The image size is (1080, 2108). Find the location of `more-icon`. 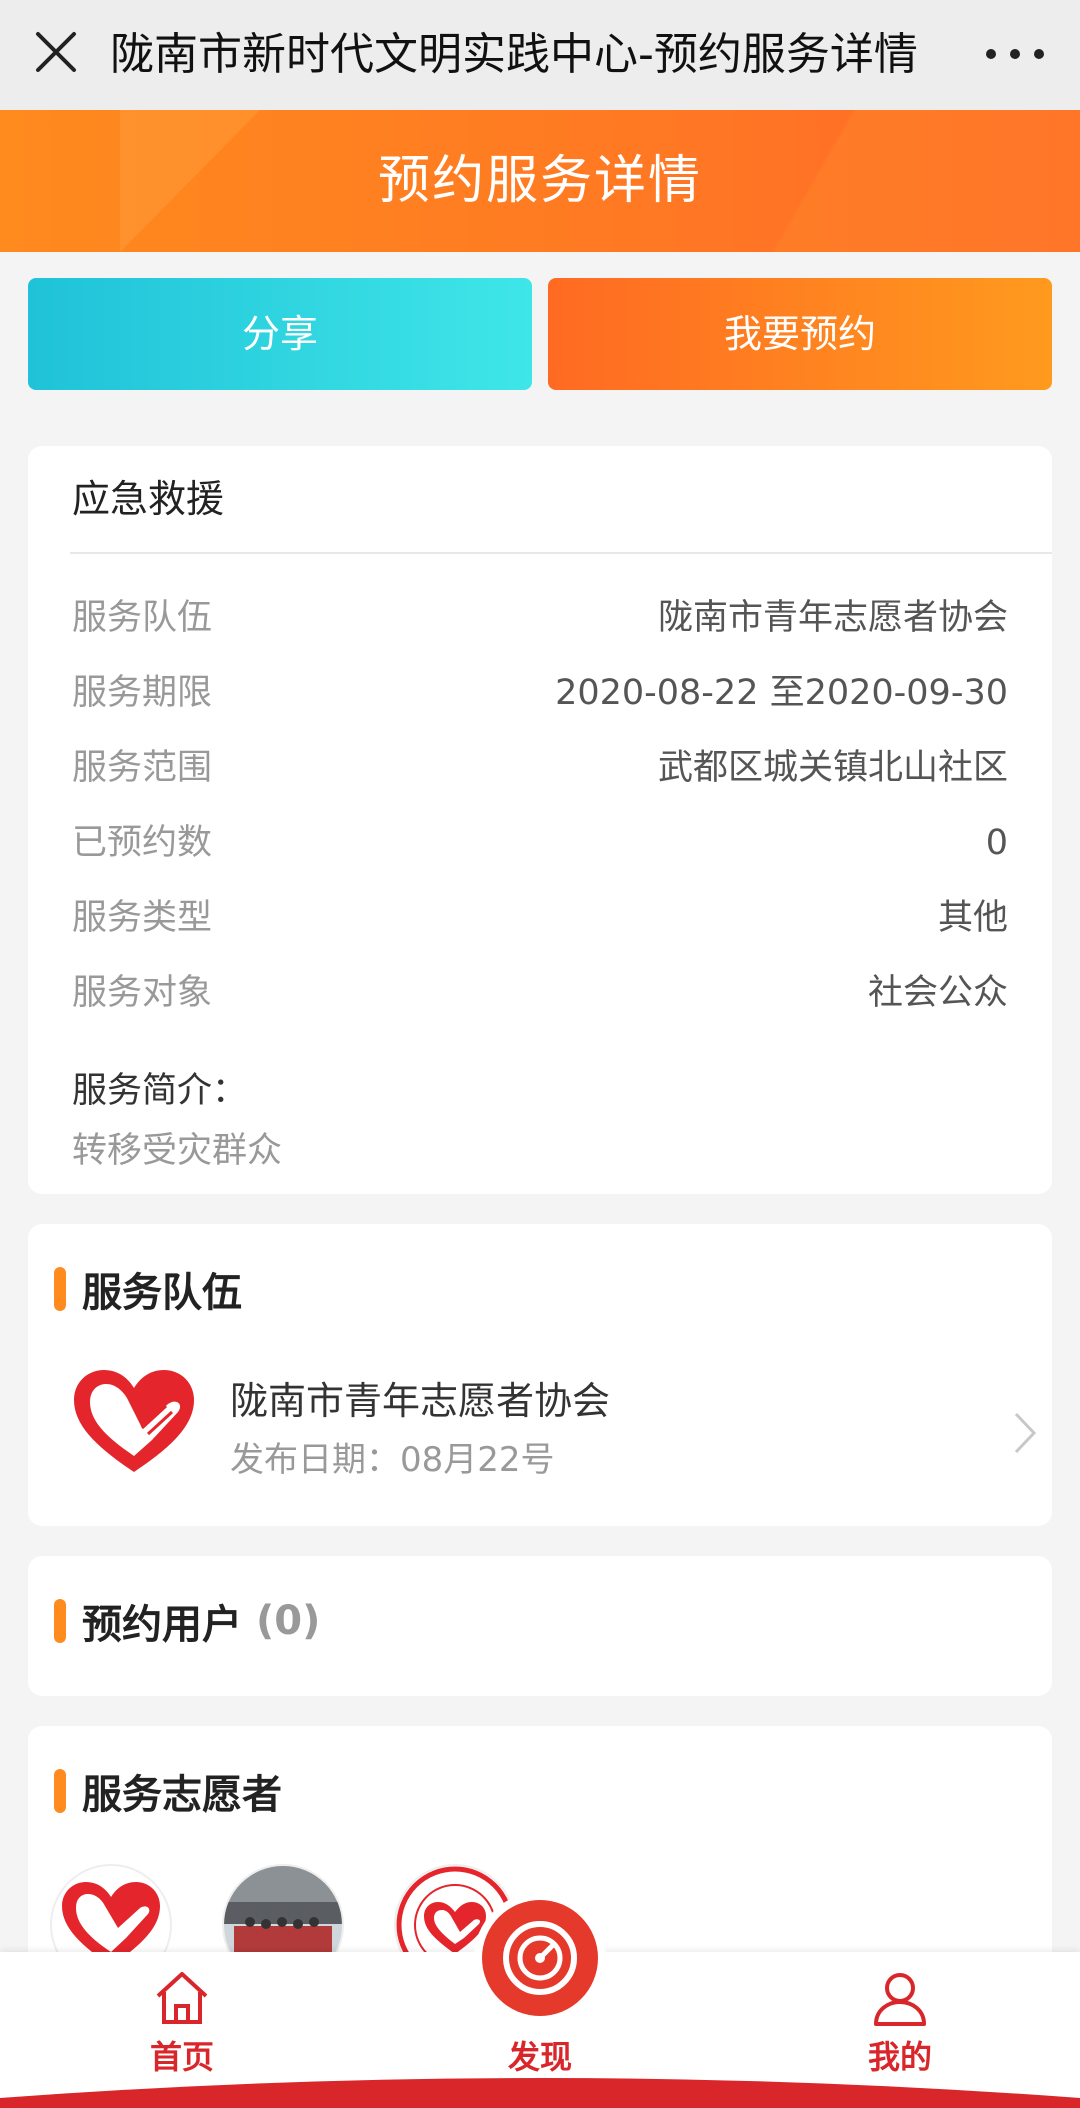

more-icon is located at coordinates (1015, 54).